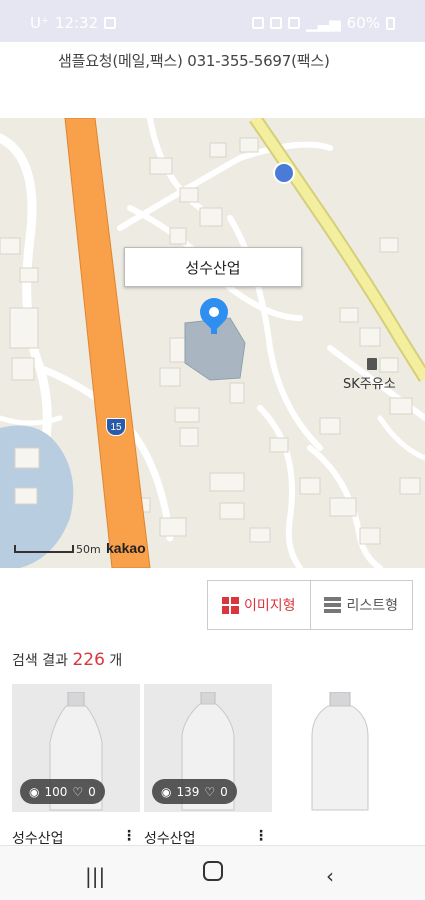  What do you see at coordinates (76, 748) in the screenshot?
I see `product-card: ◉ 100 ♡ 0` at bounding box center [76, 748].